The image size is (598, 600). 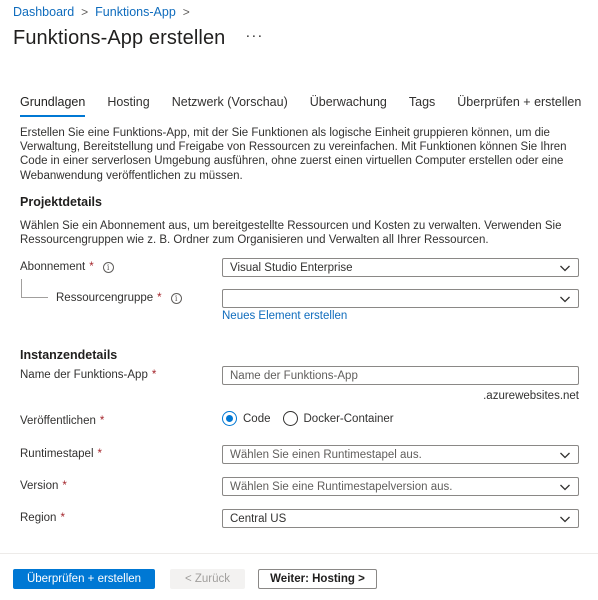 I want to click on region-label: Region *, so click(x=42, y=518).